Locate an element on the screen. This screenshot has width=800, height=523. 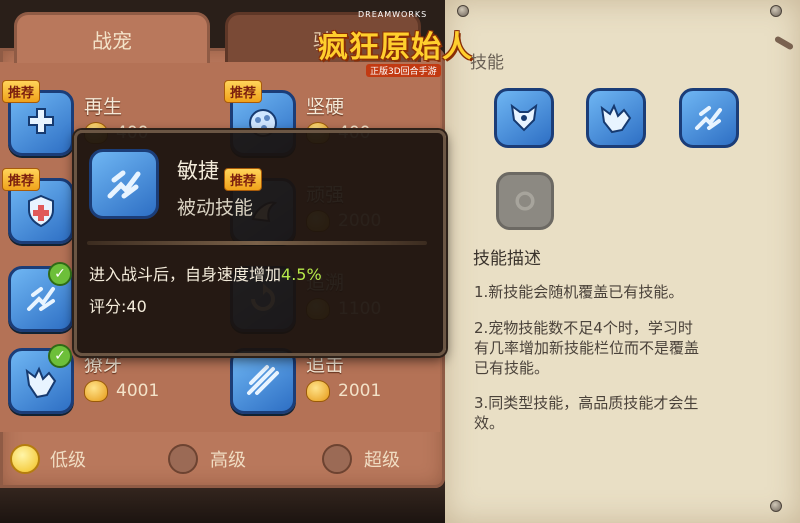
skill-description-3a: 3.同类型技能，高品质技能才会生 is located at coordinates (586, 403).